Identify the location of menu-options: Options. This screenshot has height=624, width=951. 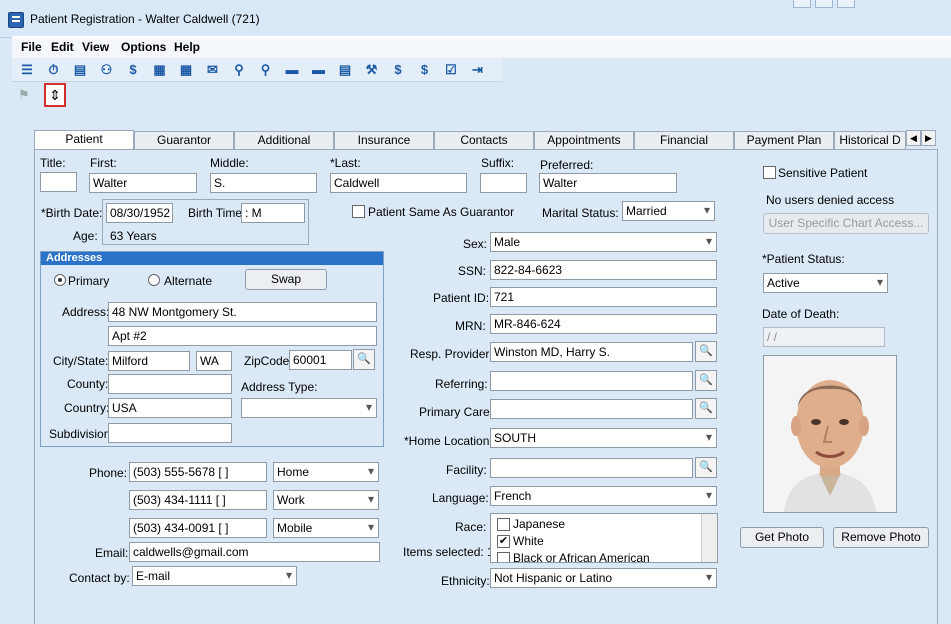
(143, 47).